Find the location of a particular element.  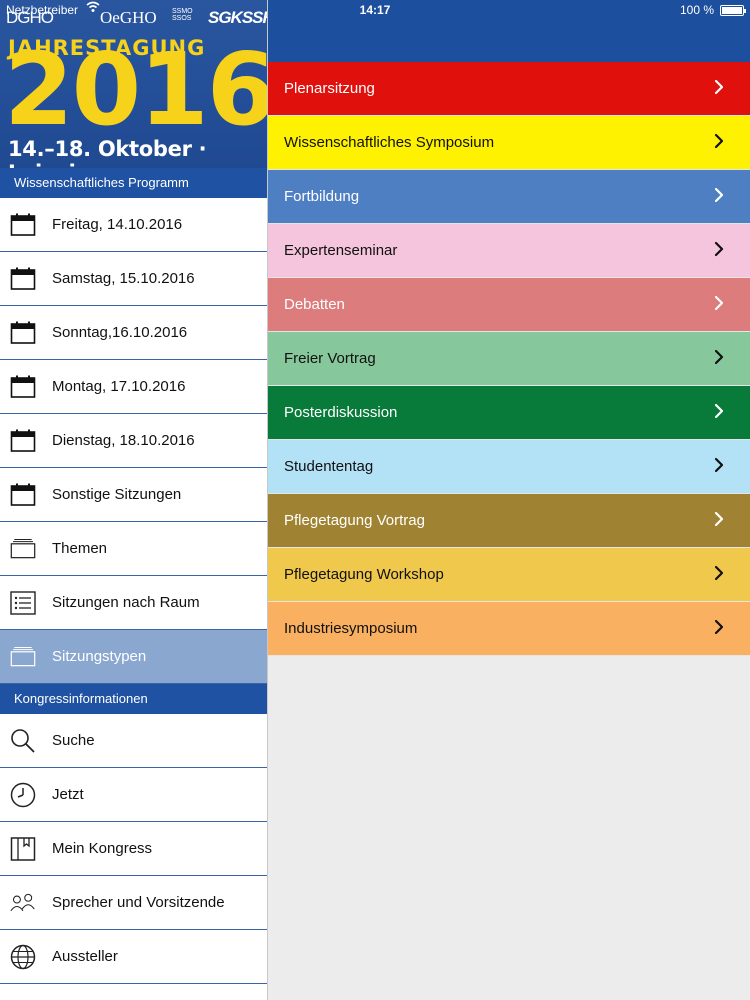

session-type-fortbildung: Fortbildung is located at coordinates (509, 197).